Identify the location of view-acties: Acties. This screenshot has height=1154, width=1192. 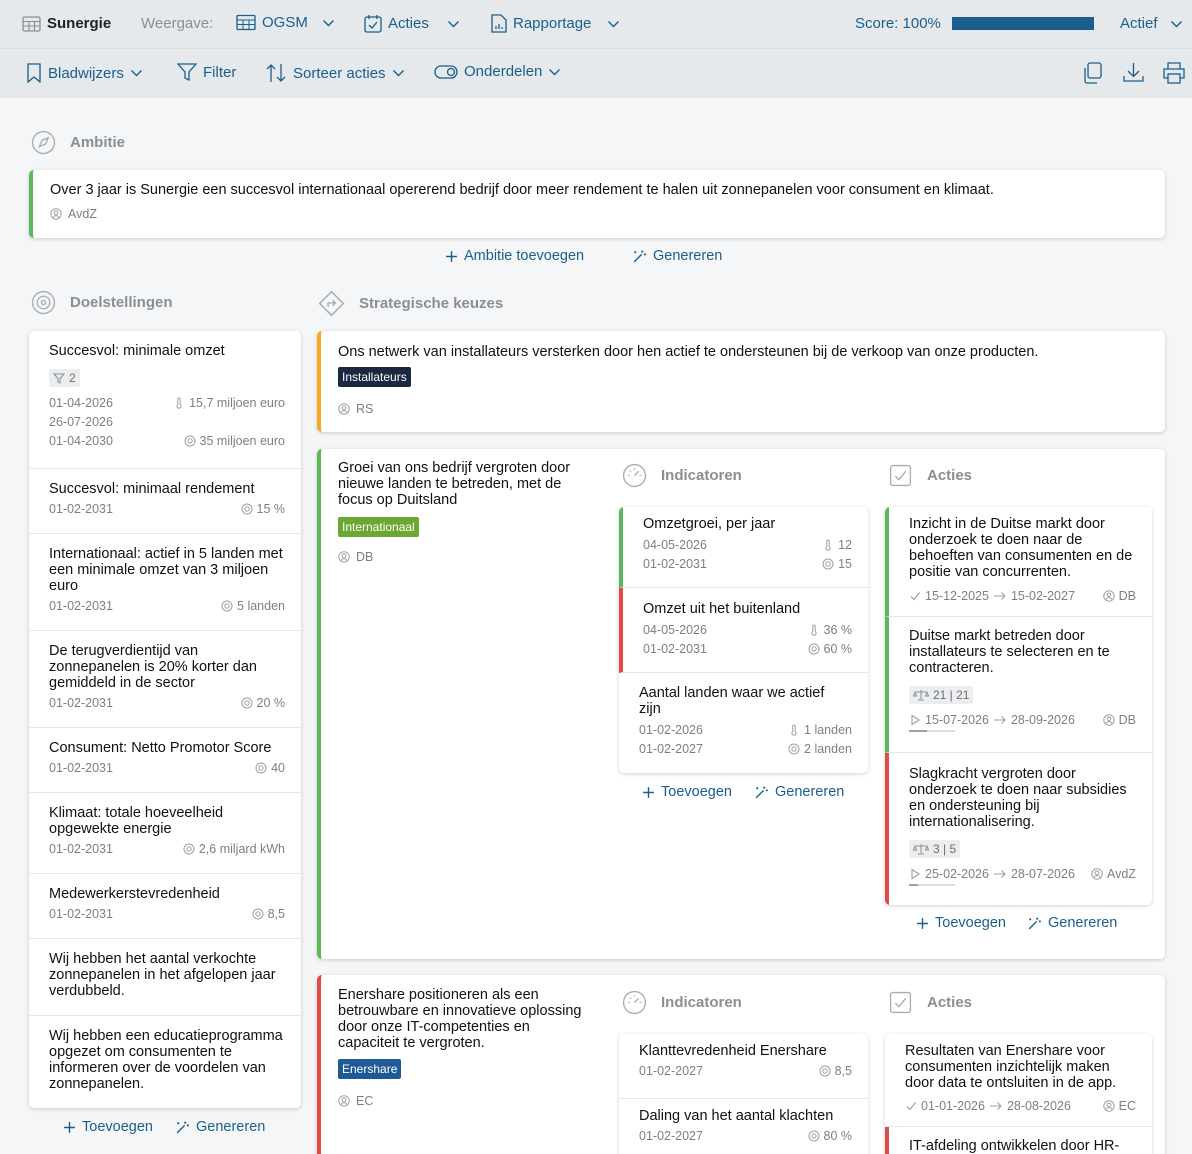
(412, 23).